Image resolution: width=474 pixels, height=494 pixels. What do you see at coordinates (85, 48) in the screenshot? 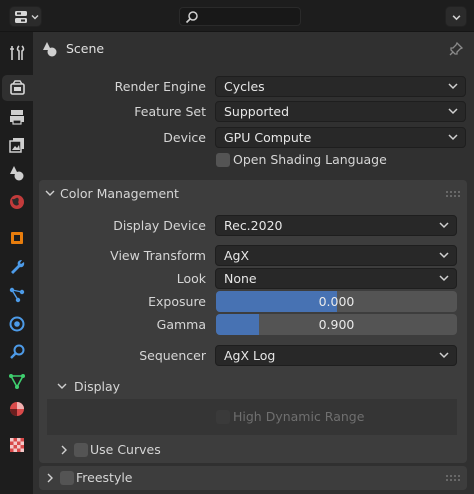
I see `context-title: Scene` at bounding box center [85, 48].